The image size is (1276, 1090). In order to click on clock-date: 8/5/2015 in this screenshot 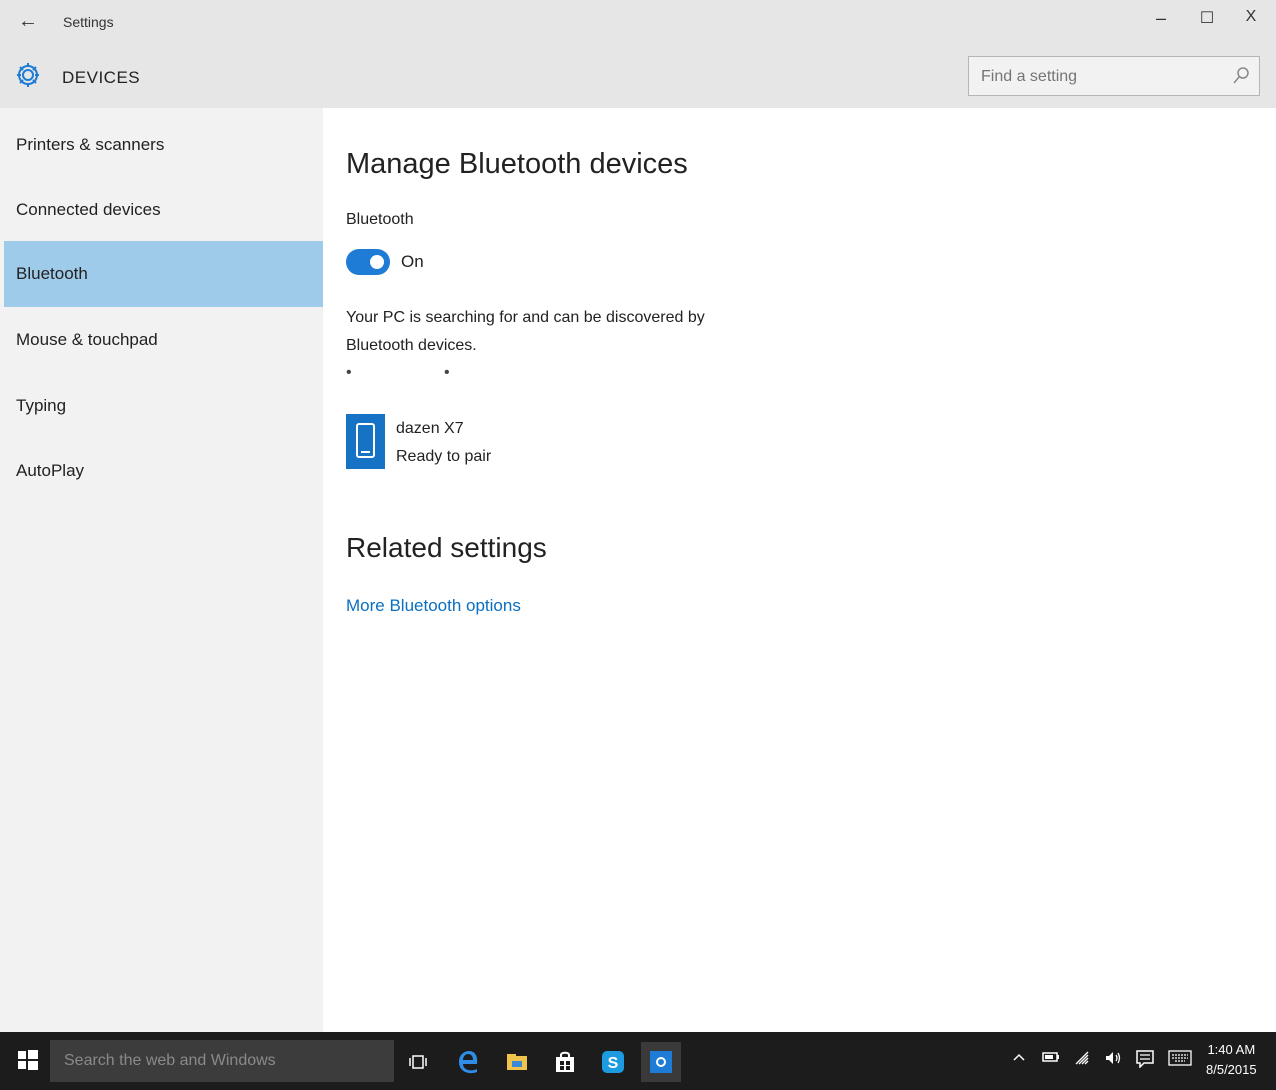, I will do `click(1231, 1069)`.